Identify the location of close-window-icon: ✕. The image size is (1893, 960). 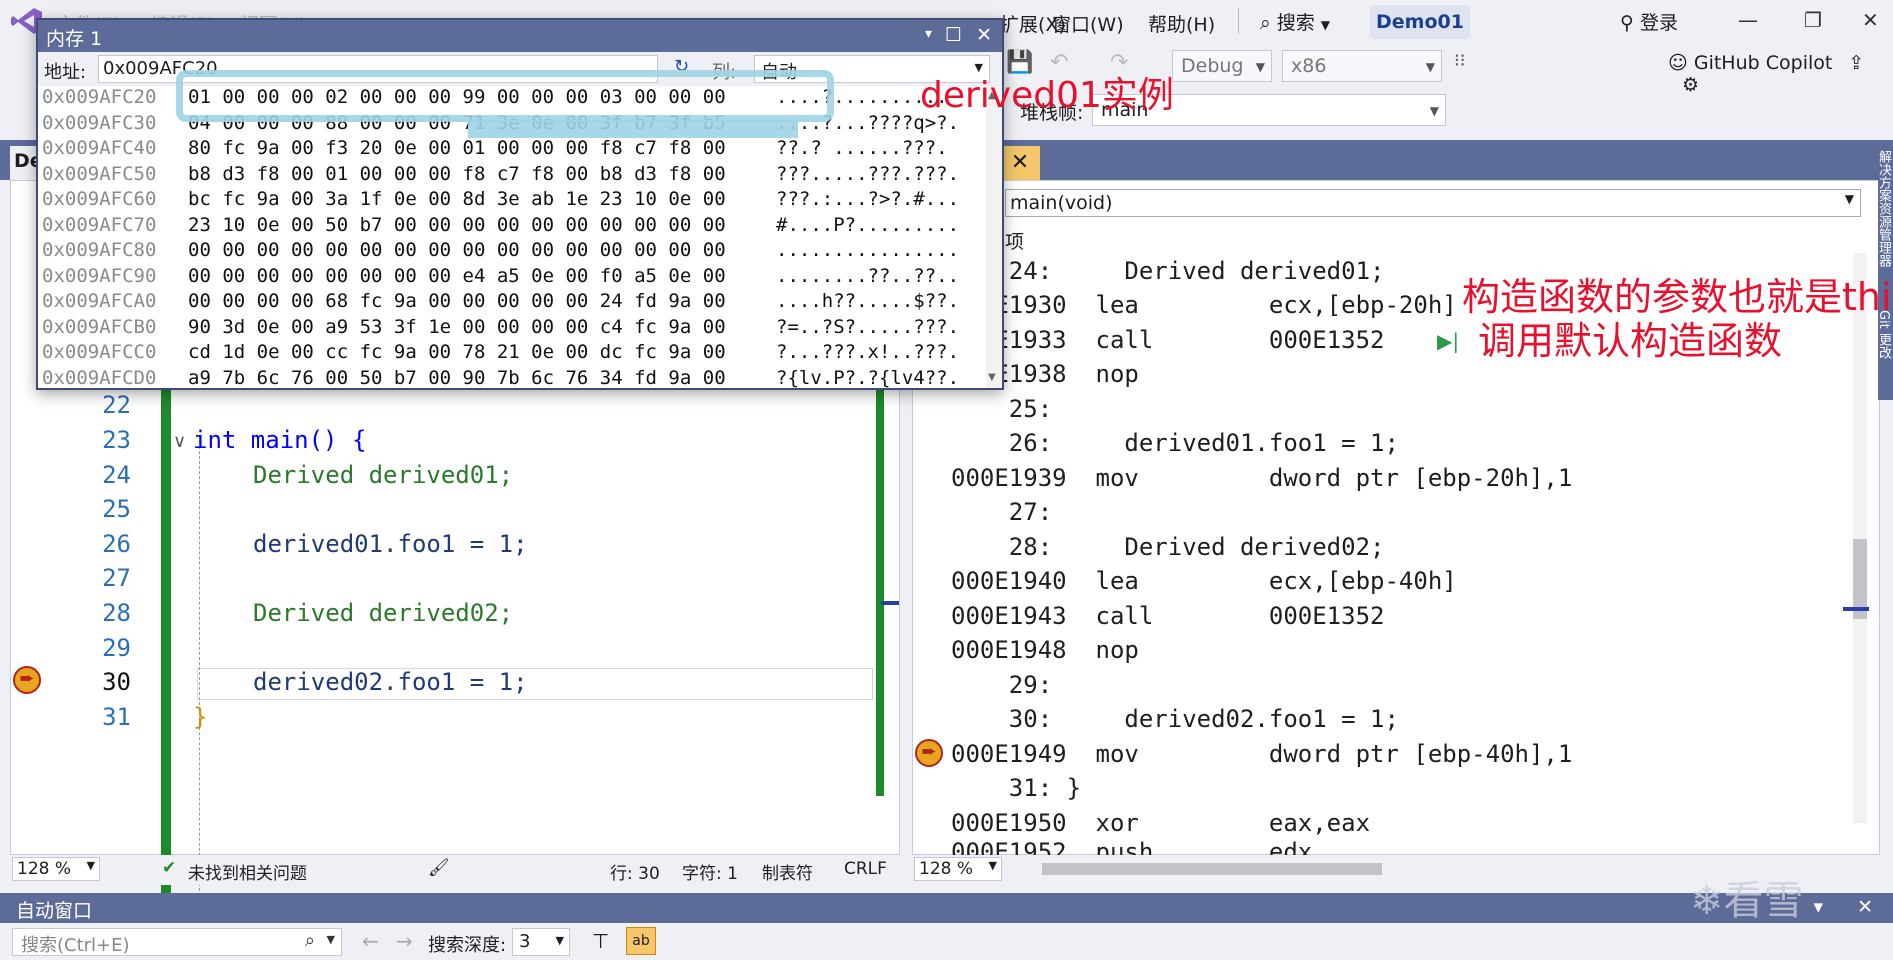
(1870, 20).